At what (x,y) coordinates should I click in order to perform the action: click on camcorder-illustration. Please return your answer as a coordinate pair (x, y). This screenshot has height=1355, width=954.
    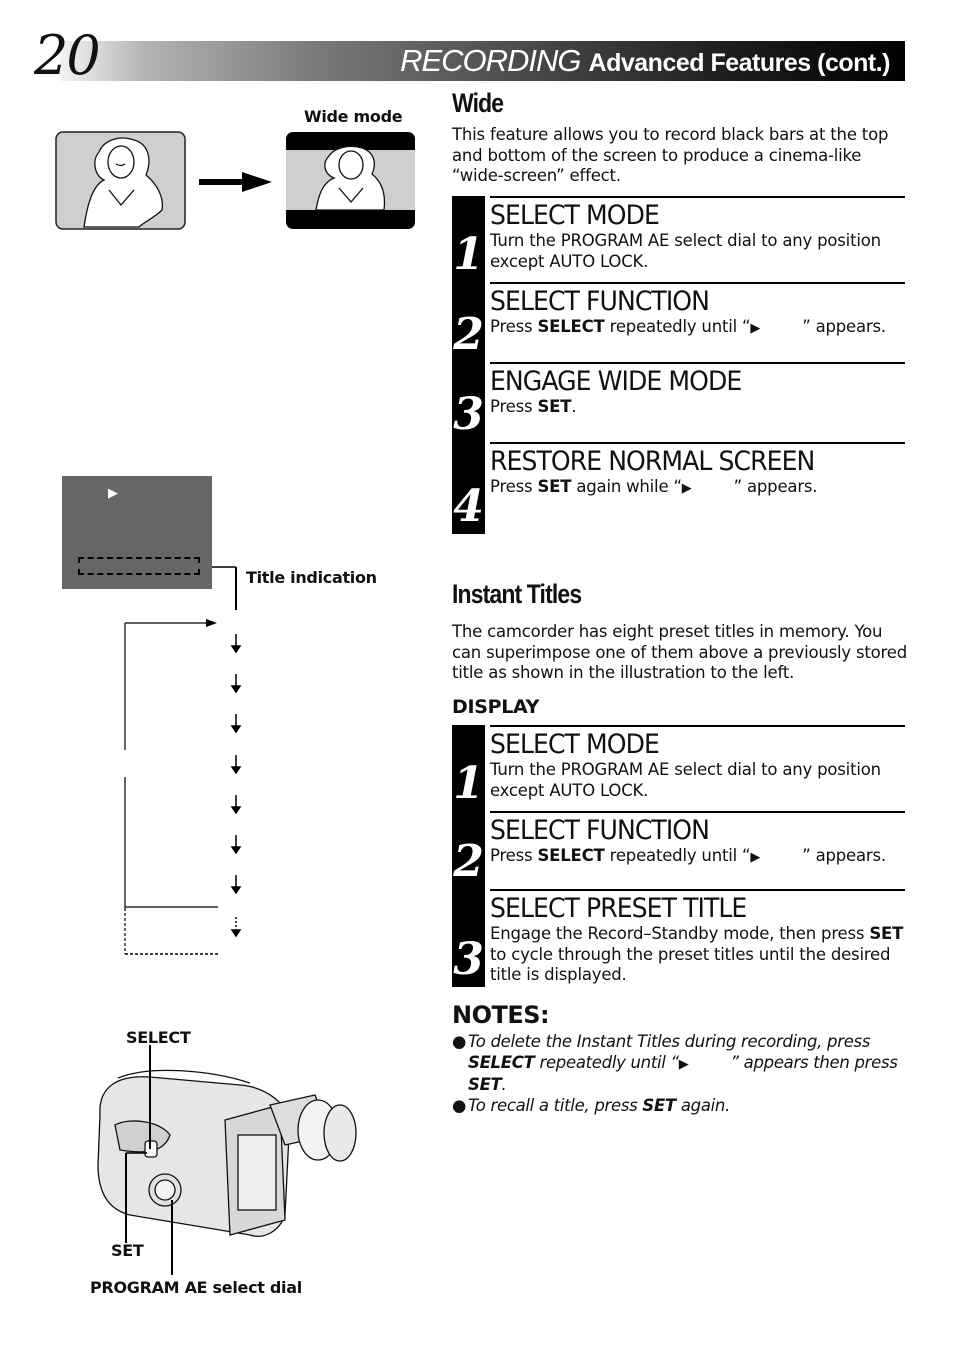
    Looking at the image, I should click on (227, 1160).